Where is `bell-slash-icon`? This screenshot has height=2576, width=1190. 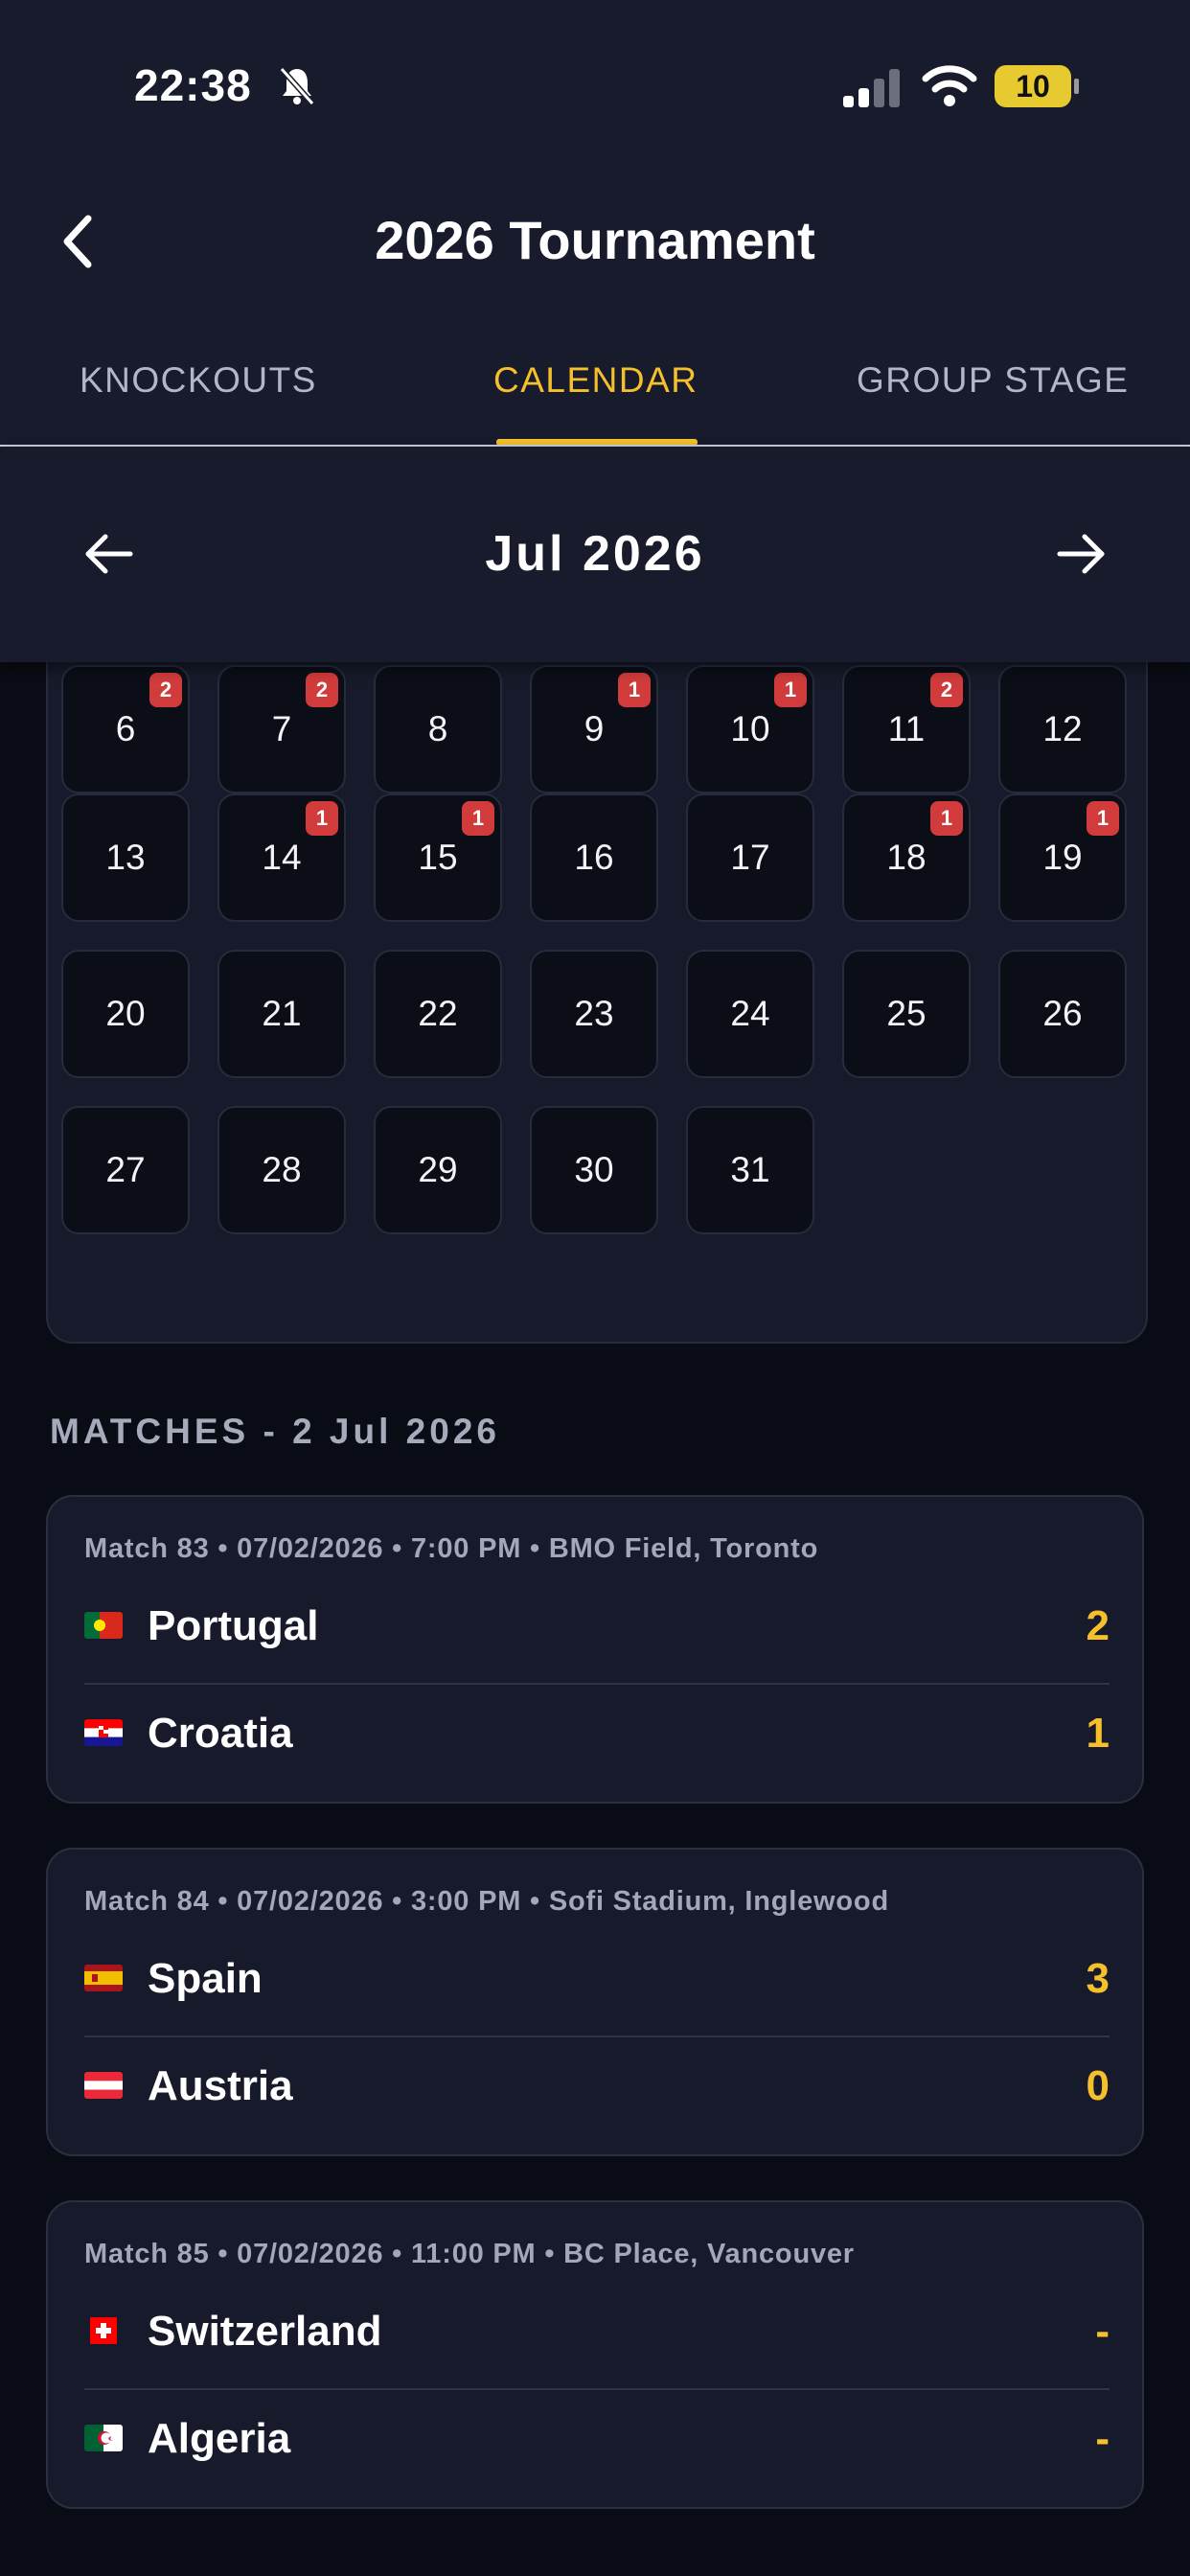 bell-slash-icon is located at coordinates (297, 86).